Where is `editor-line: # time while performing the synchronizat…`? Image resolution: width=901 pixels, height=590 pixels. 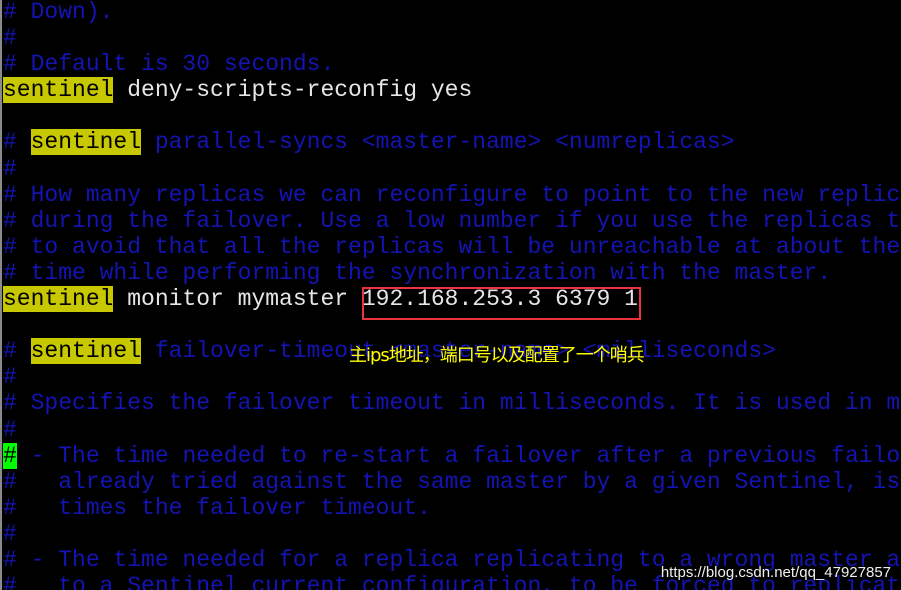 editor-line: # time while performing the synchronizat… is located at coordinates (452, 273).